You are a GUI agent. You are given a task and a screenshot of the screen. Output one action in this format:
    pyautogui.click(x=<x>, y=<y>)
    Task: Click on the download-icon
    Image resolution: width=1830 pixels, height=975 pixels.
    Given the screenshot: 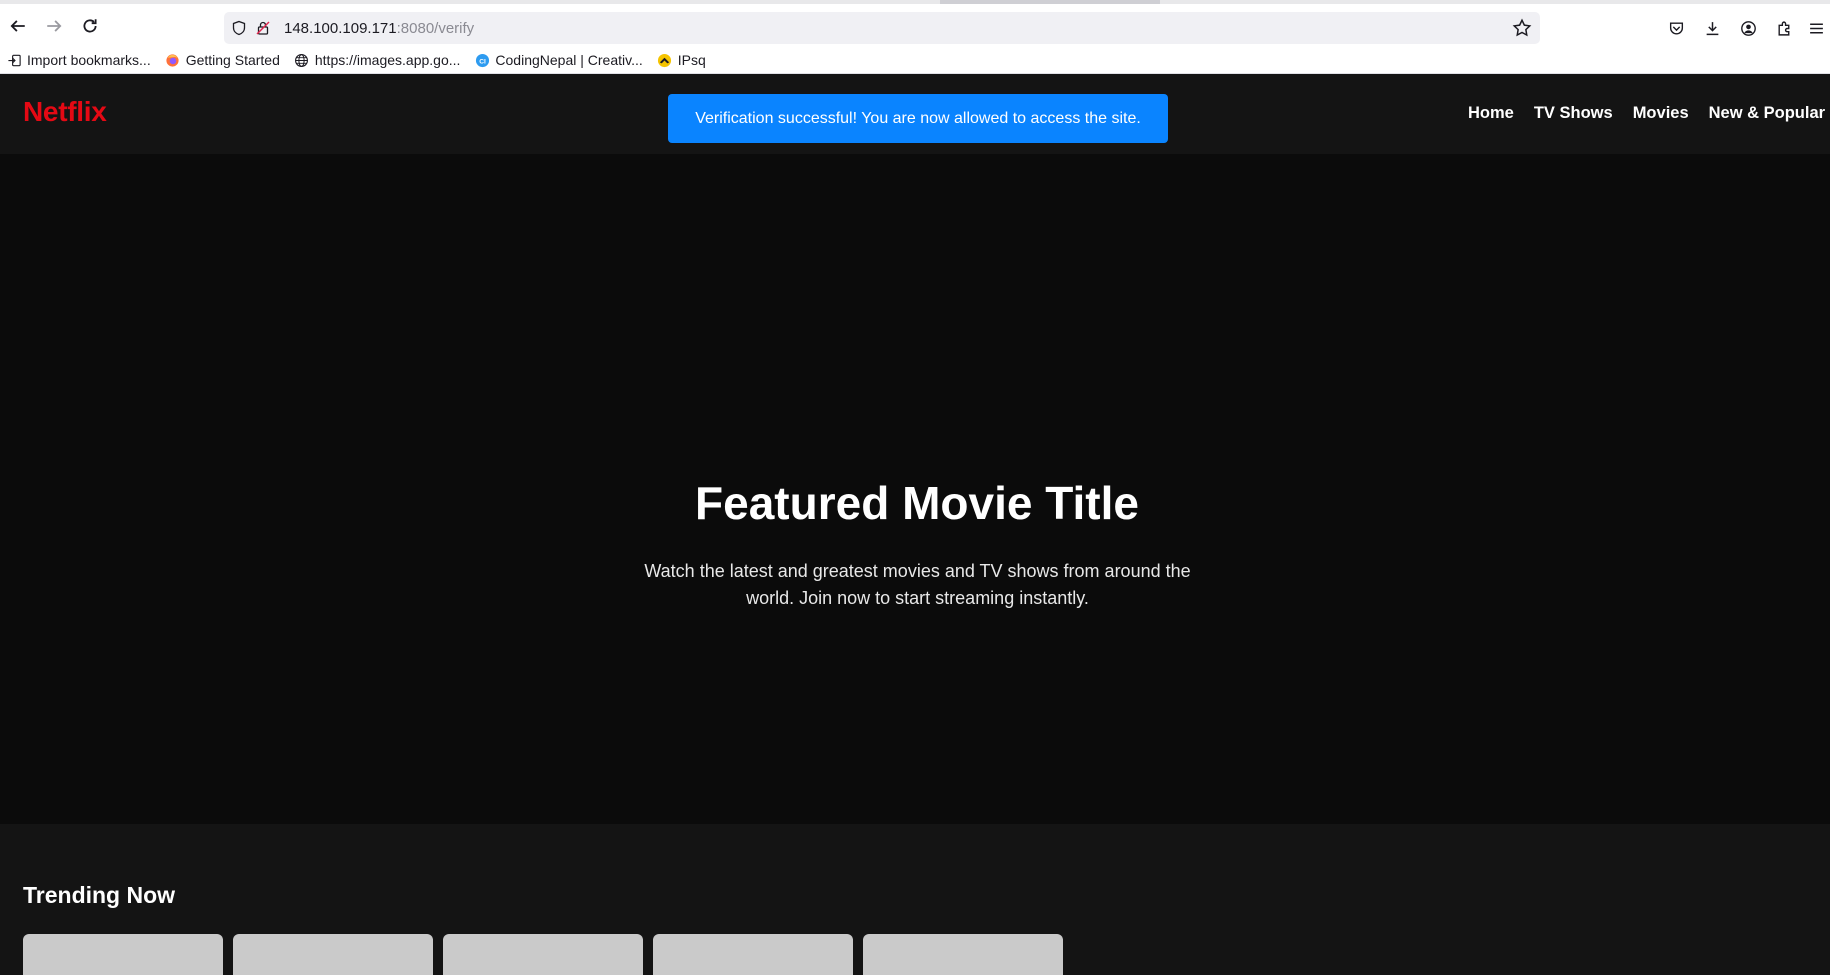 What is the action you would take?
    pyautogui.click(x=1712, y=28)
    